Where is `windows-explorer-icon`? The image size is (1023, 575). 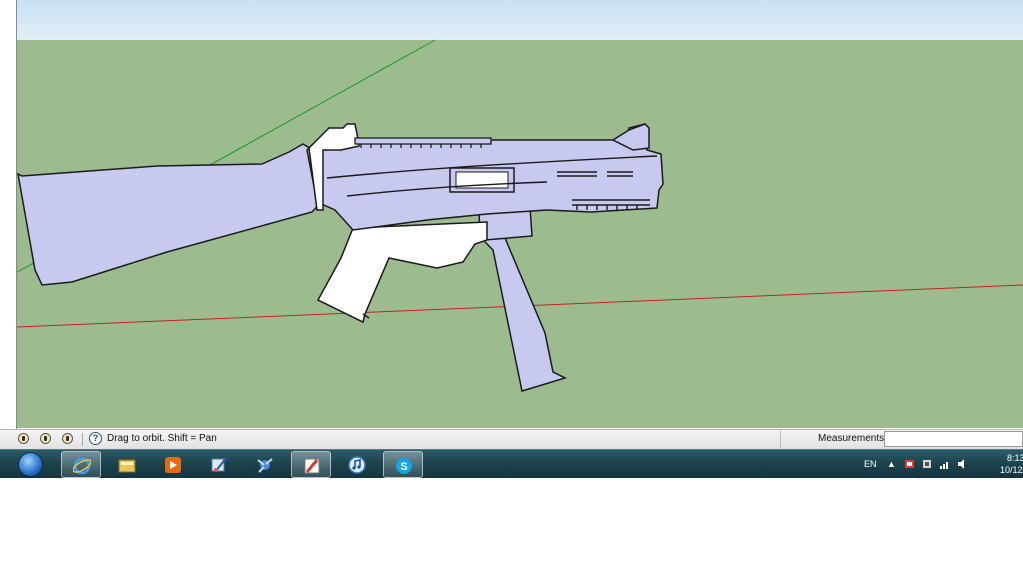
windows-explorer-icon is located at coordinates (127, 466).